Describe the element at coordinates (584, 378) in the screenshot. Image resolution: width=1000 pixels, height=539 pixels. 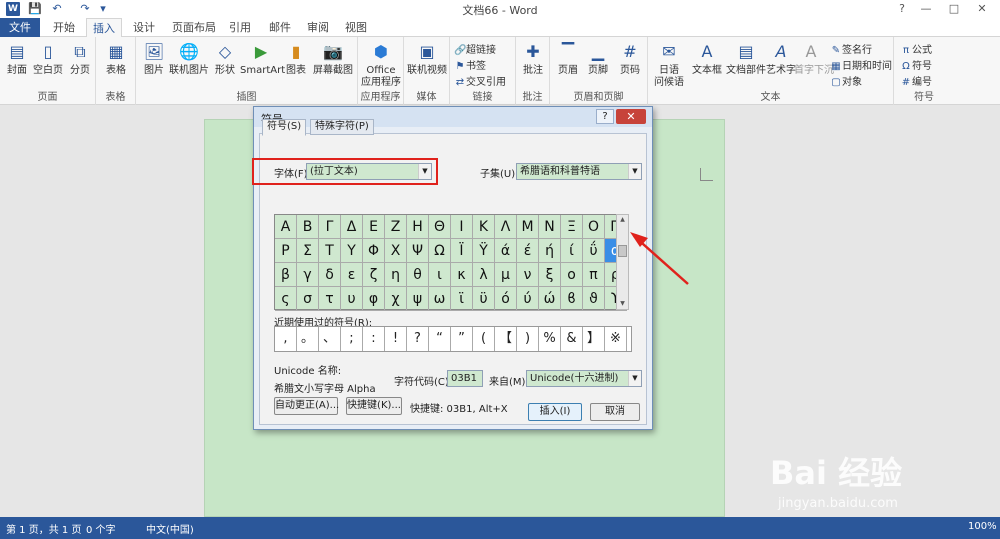
I see `from-select: Unicode(十六进制) ▼` at that location.